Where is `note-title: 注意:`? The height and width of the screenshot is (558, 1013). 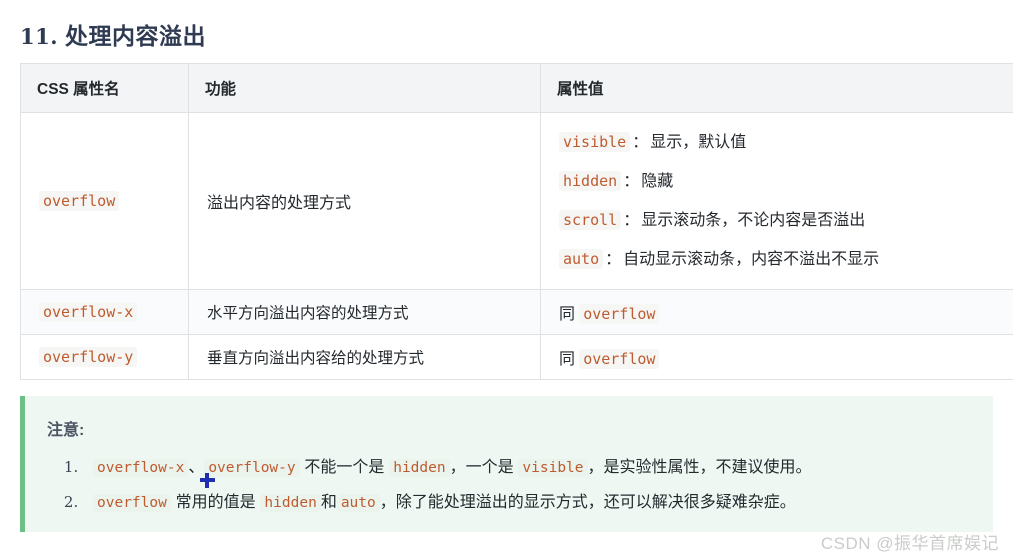 note-title: 注意: is located at coordinates (66, 430).